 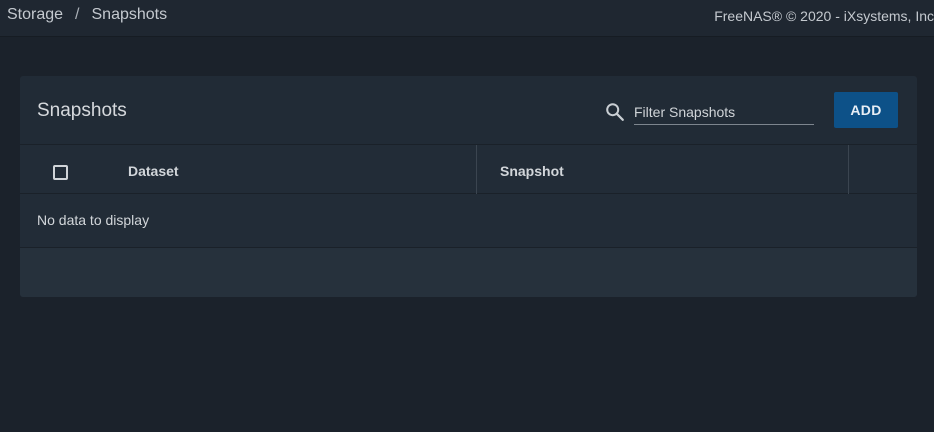 What do you see at coordinates (724, 112) in the screenshot?
I see `filter-snapshots-input` at bounding box center [724, 112].